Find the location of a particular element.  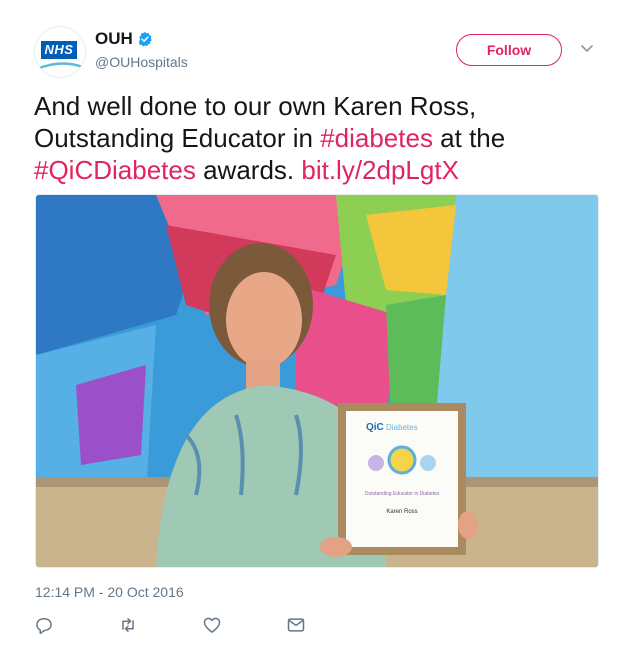

chevron-down-icon is located at coordinates (587, 49).